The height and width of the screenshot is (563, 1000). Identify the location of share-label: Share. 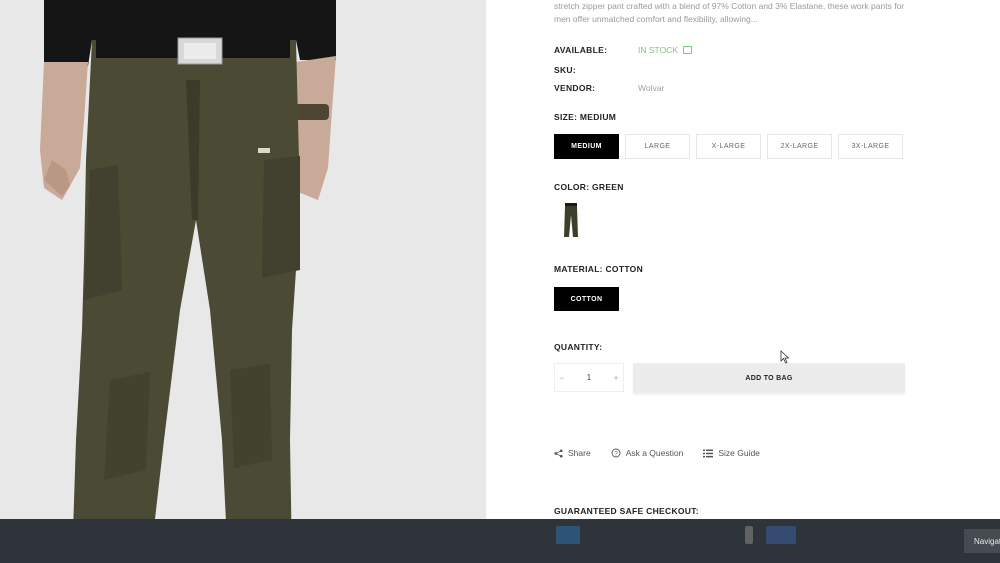
(579, 453).